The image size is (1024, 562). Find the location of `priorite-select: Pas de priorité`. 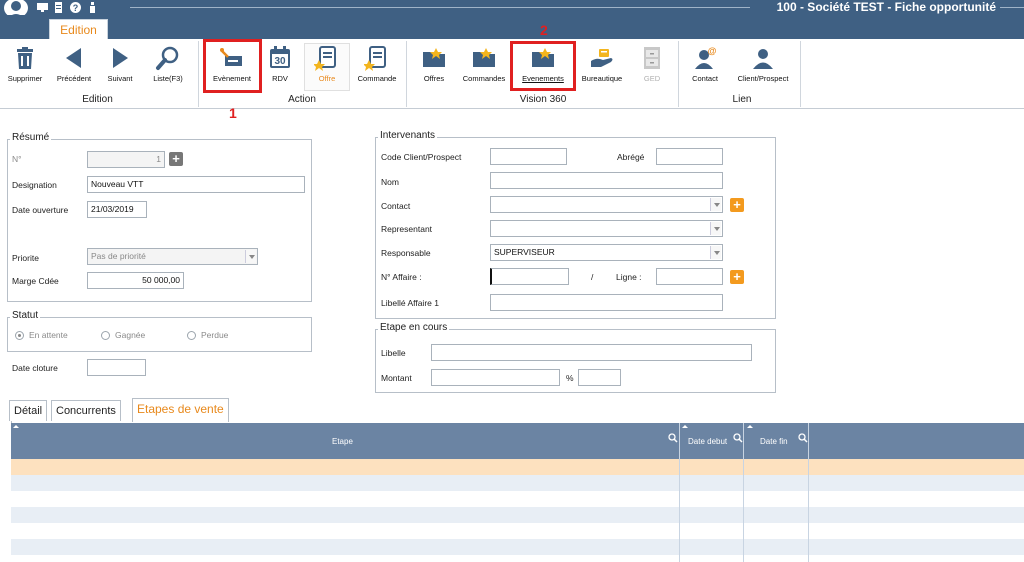

priorite-select: Pas de priorité is located at coordinates (172, 256).